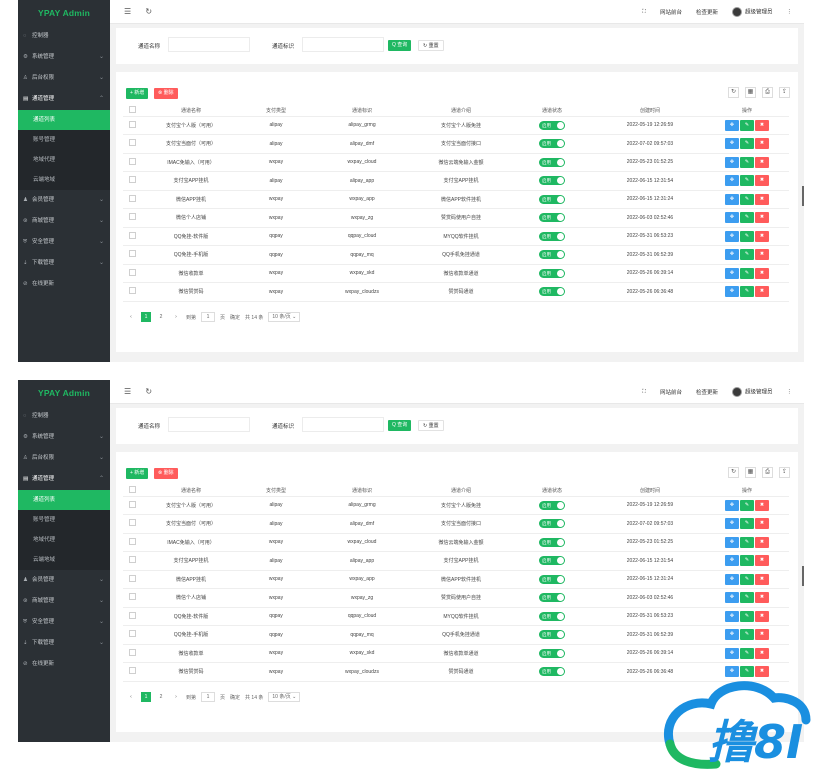 The image size is (817, 770). I want to click on sidebar-item-7: ⇣ 下载管理 ⌄, so click(64, 643).